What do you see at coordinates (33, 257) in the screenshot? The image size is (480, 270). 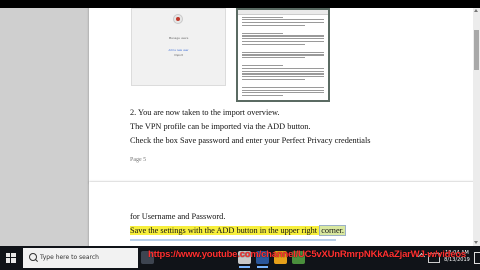 I see `search-icon` at bounding box center [33, 257].